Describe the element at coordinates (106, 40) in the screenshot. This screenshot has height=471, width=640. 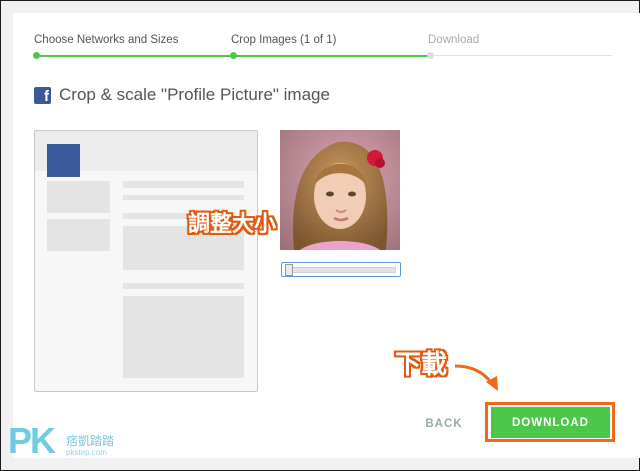
I see `step-choose-networks: Choose Networks and Sizes` at that location.